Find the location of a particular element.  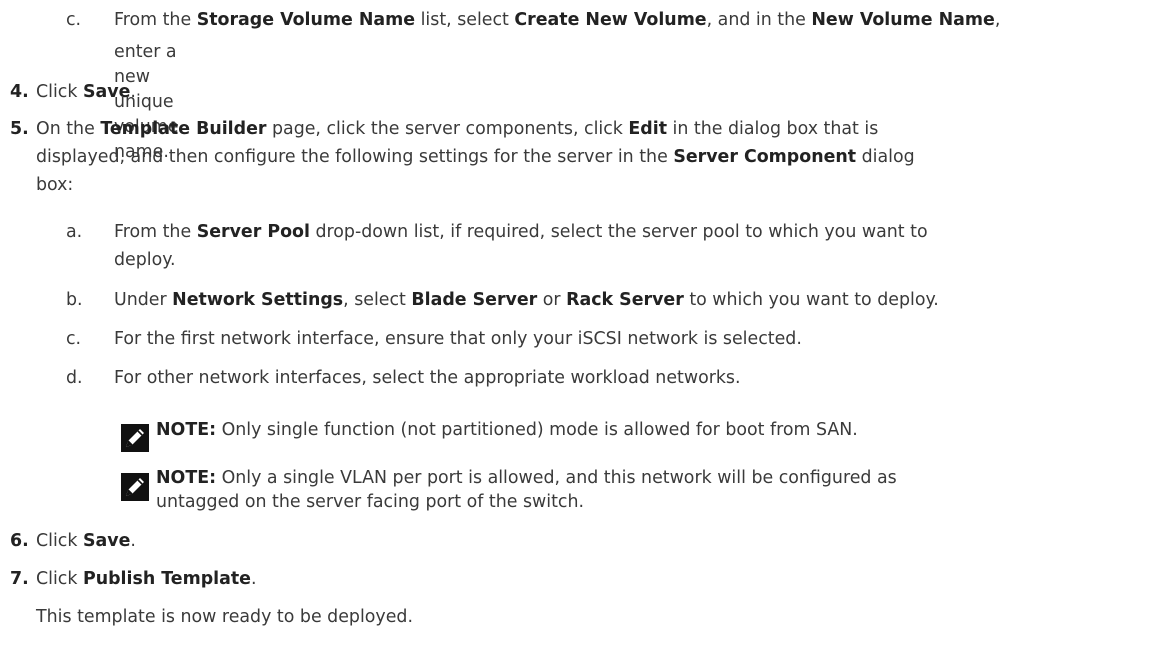

text-segment: On the is located at coordinates (68, 129).